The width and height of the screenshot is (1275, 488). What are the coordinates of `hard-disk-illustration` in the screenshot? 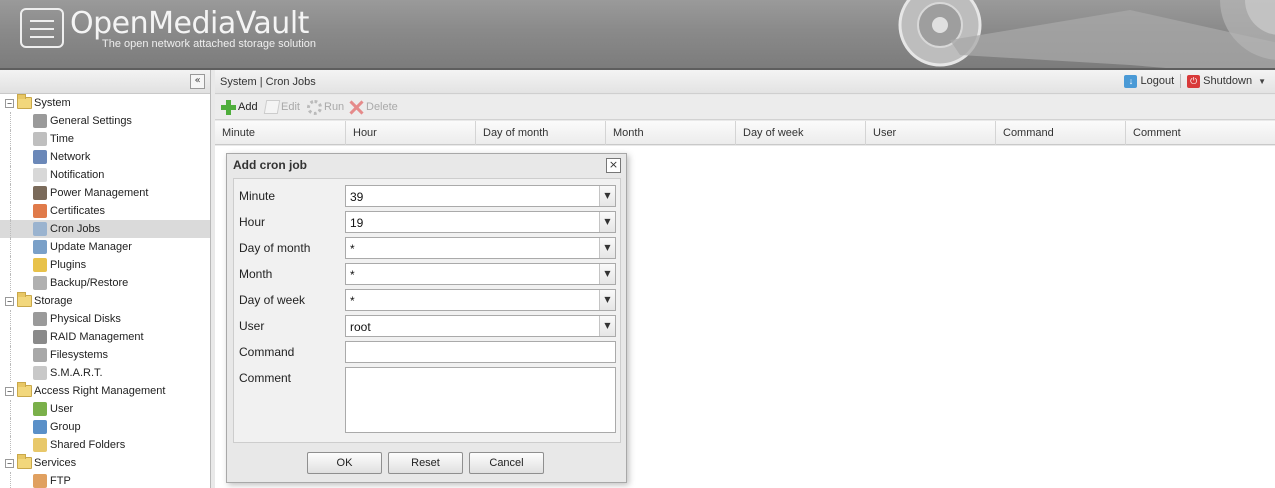 It's located at (1086, 34).